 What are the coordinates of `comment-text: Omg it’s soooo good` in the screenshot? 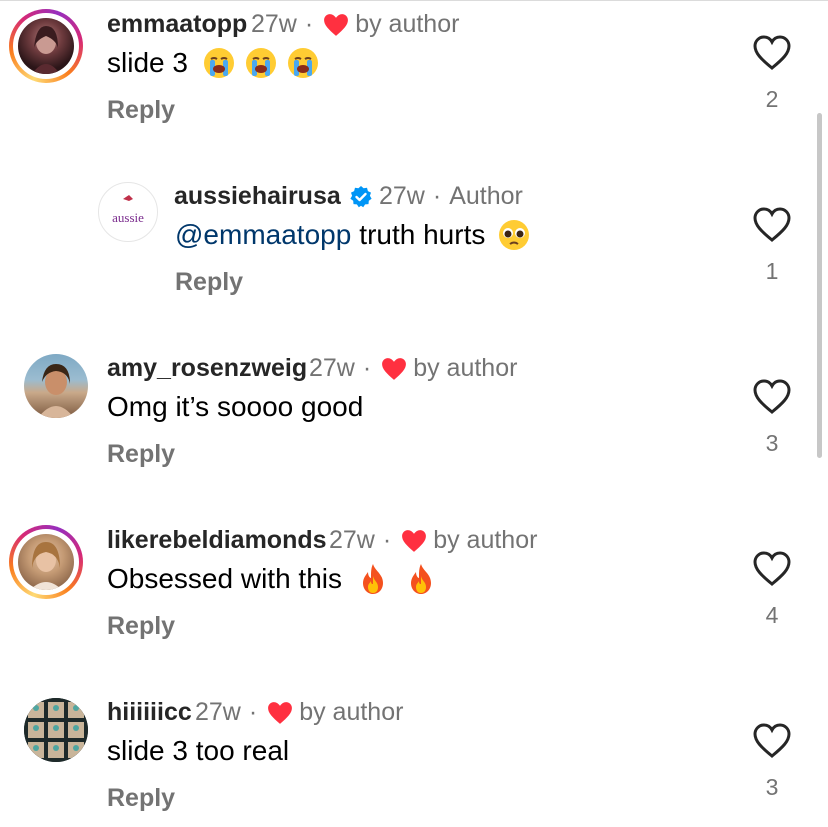 It's located at (235, 407).